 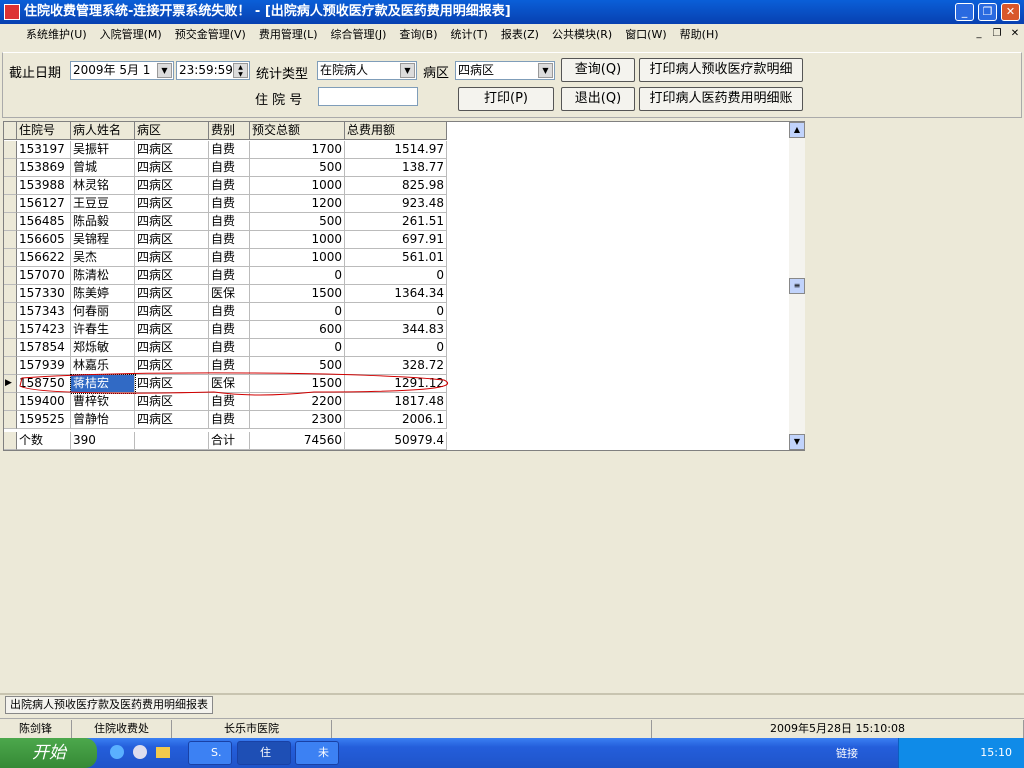 What do you see at coordinates (797, 130) in the screenshot?
I see `scroll-up-icon: ▲` at bounding box center [797, 130].